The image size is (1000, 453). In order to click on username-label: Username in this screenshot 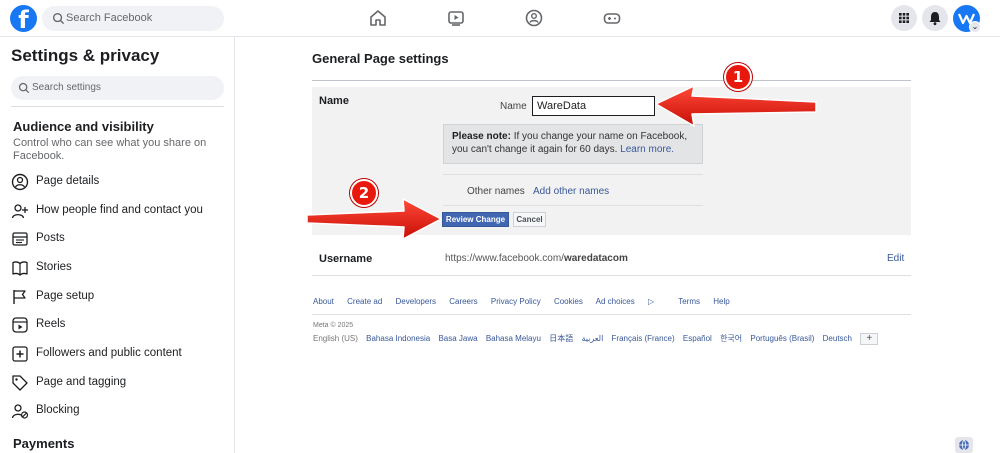, I will do `click(346, 259)`.